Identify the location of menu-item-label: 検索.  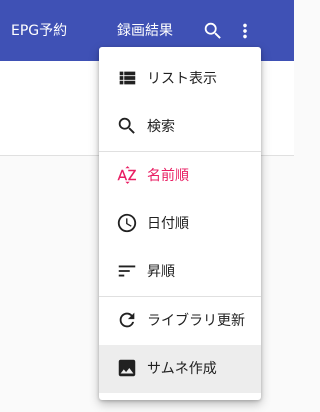
(161, 127).